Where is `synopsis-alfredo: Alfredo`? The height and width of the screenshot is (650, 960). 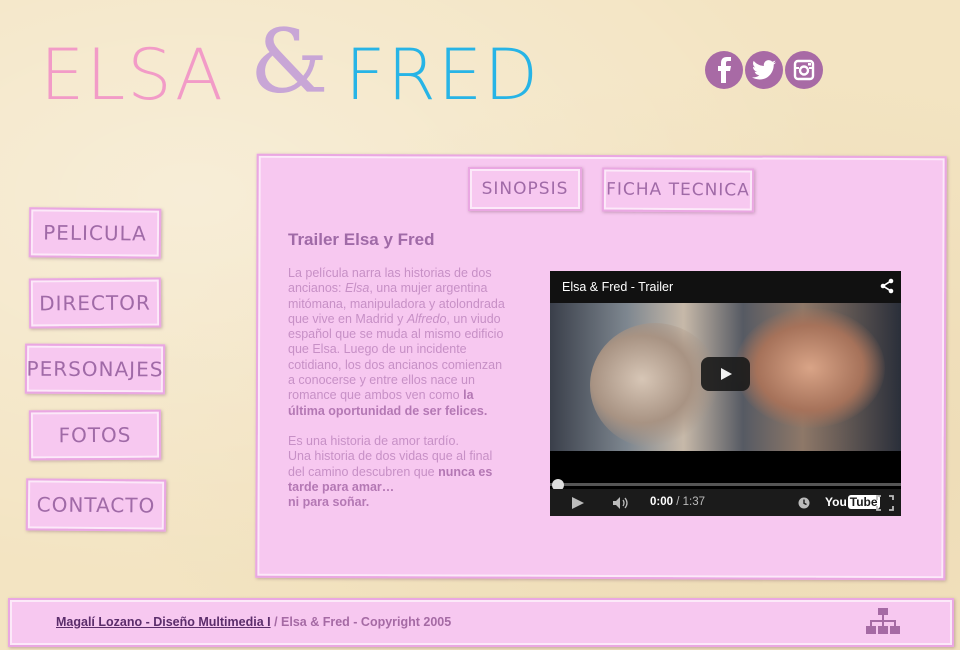 synopsis-alfredo: Alfredo is located at coordinates (426, 318).